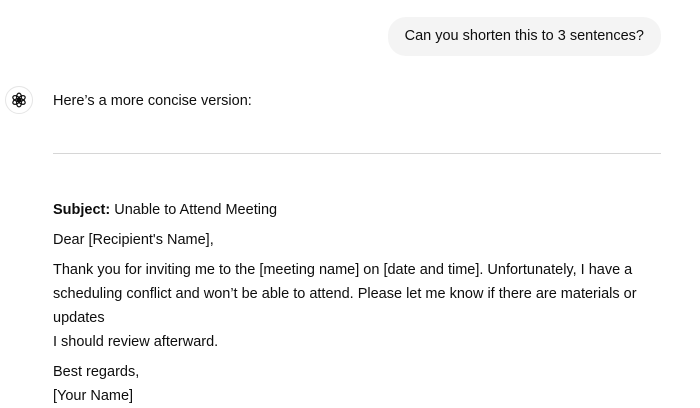 The image size is (700, 408). What do you see at coordinates (357, 153) in the screenshot?
I see `divider` at bounding box center [357, 153].